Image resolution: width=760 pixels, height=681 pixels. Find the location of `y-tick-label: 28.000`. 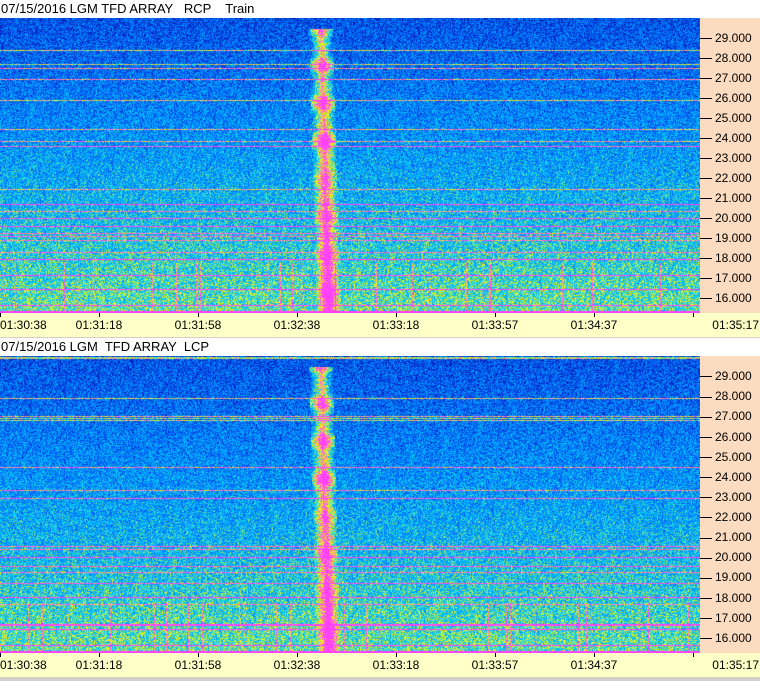

y-tick-label: 28.000 is located at coordinates (726, 58).